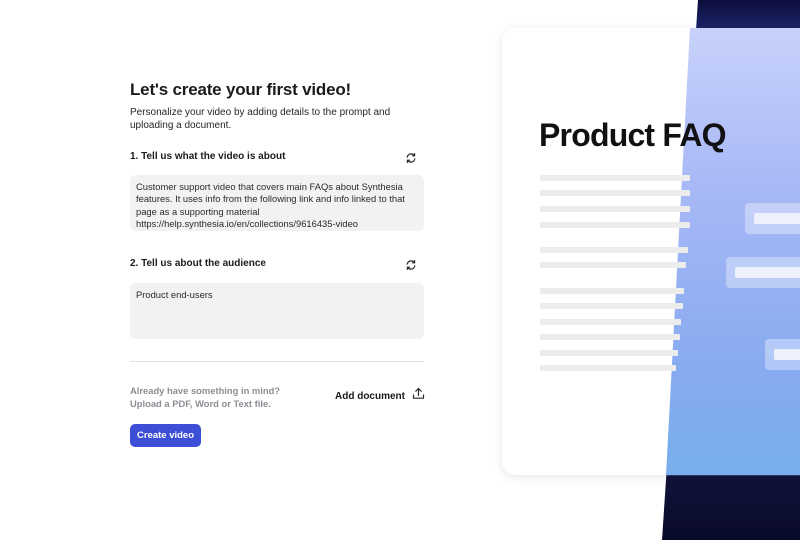 The image size is (800, 540). I want to click on add-document-label: Add document, so click(370, 396).